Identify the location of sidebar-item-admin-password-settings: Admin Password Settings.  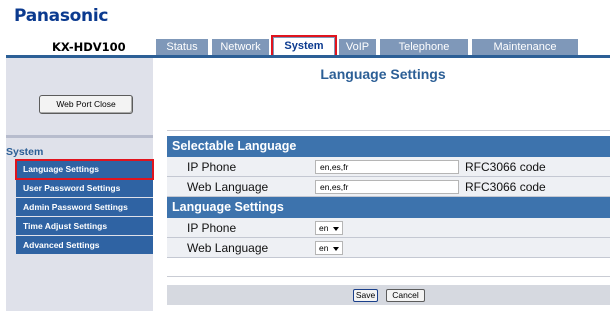
(84, 207).